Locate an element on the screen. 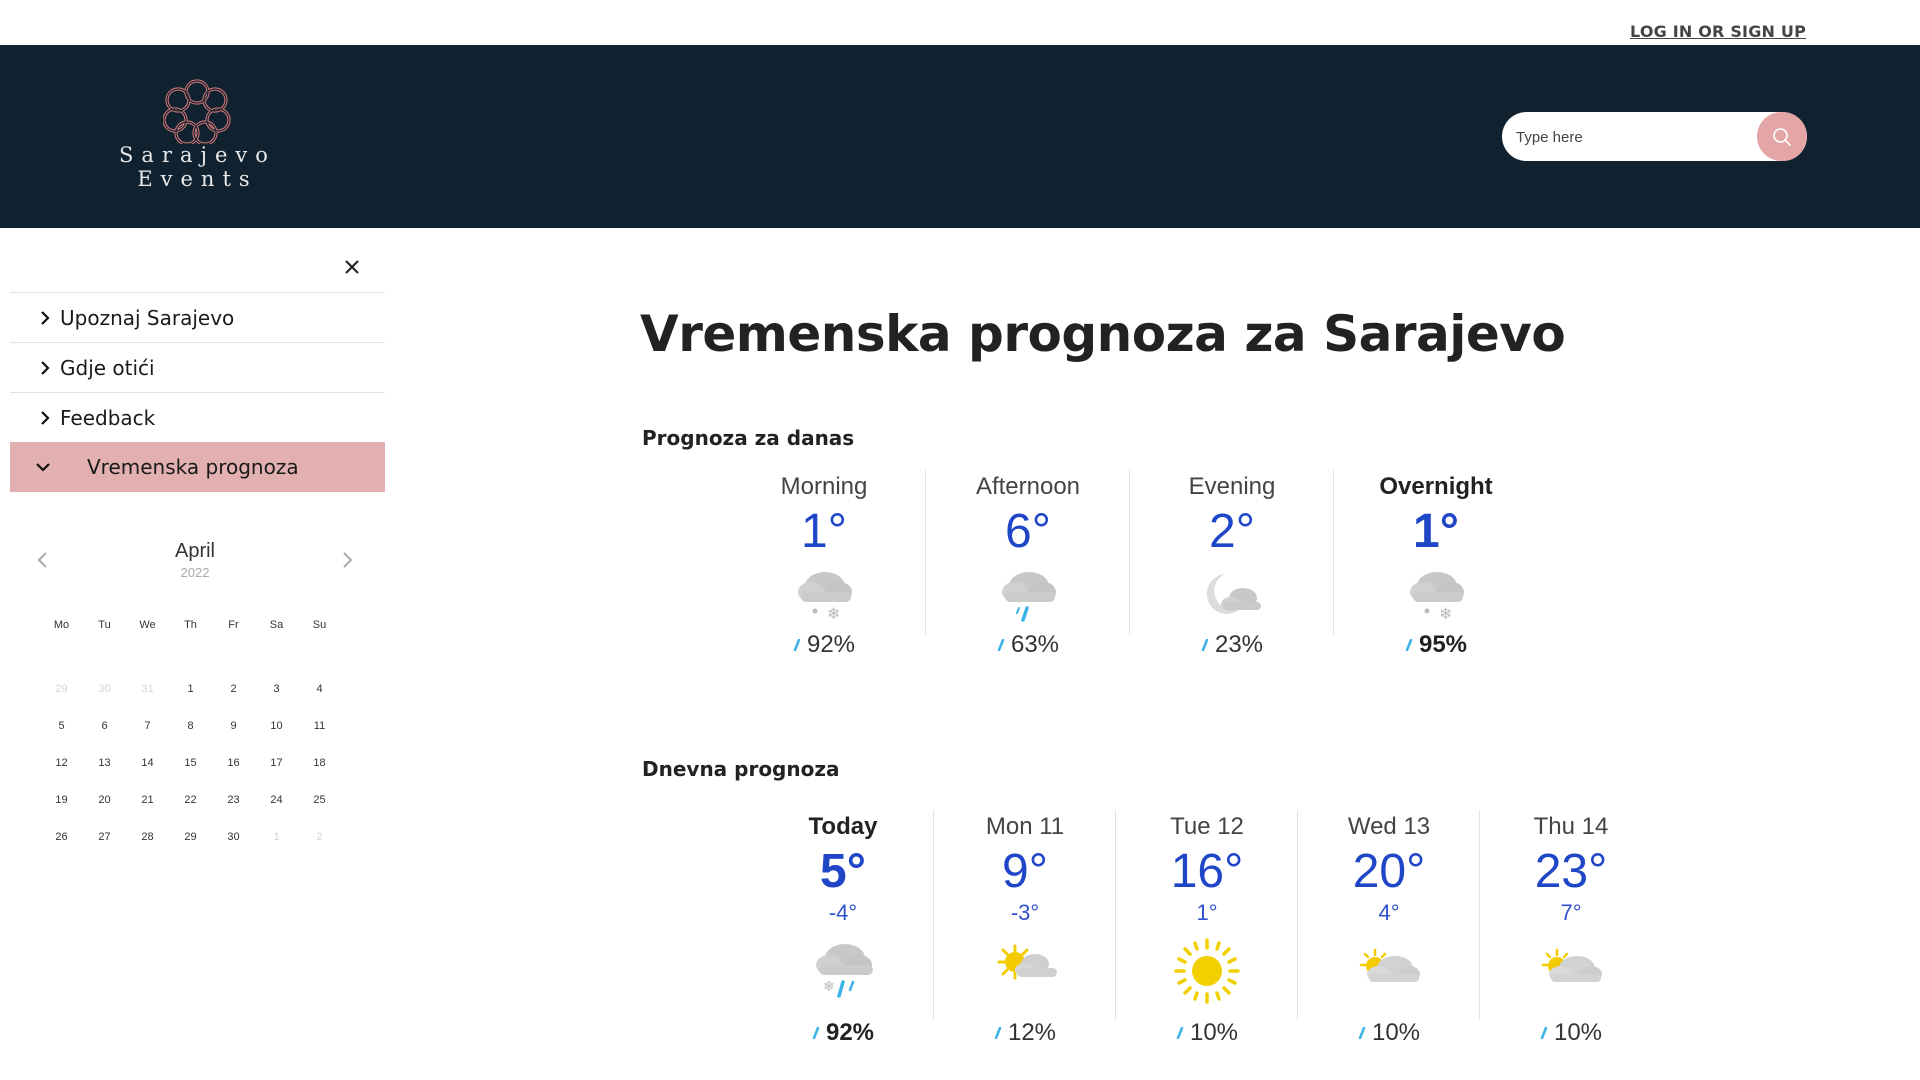  login-signup-link: LOG IN OR SIGN UP is located at coordinates (1718, 31).